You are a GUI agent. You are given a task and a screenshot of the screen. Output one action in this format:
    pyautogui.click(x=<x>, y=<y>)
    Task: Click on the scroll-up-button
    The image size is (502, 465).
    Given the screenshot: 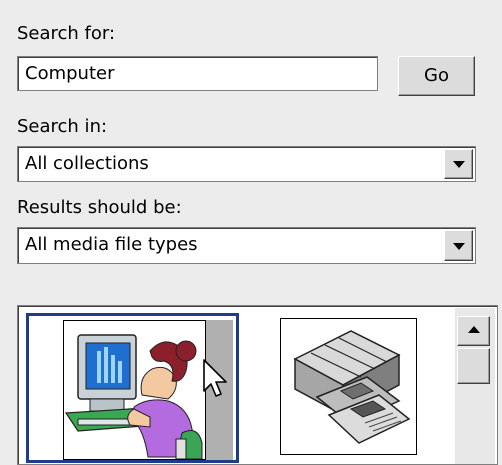 What is the action you would take?
    pyautogui.click(x=473, y=331)
    